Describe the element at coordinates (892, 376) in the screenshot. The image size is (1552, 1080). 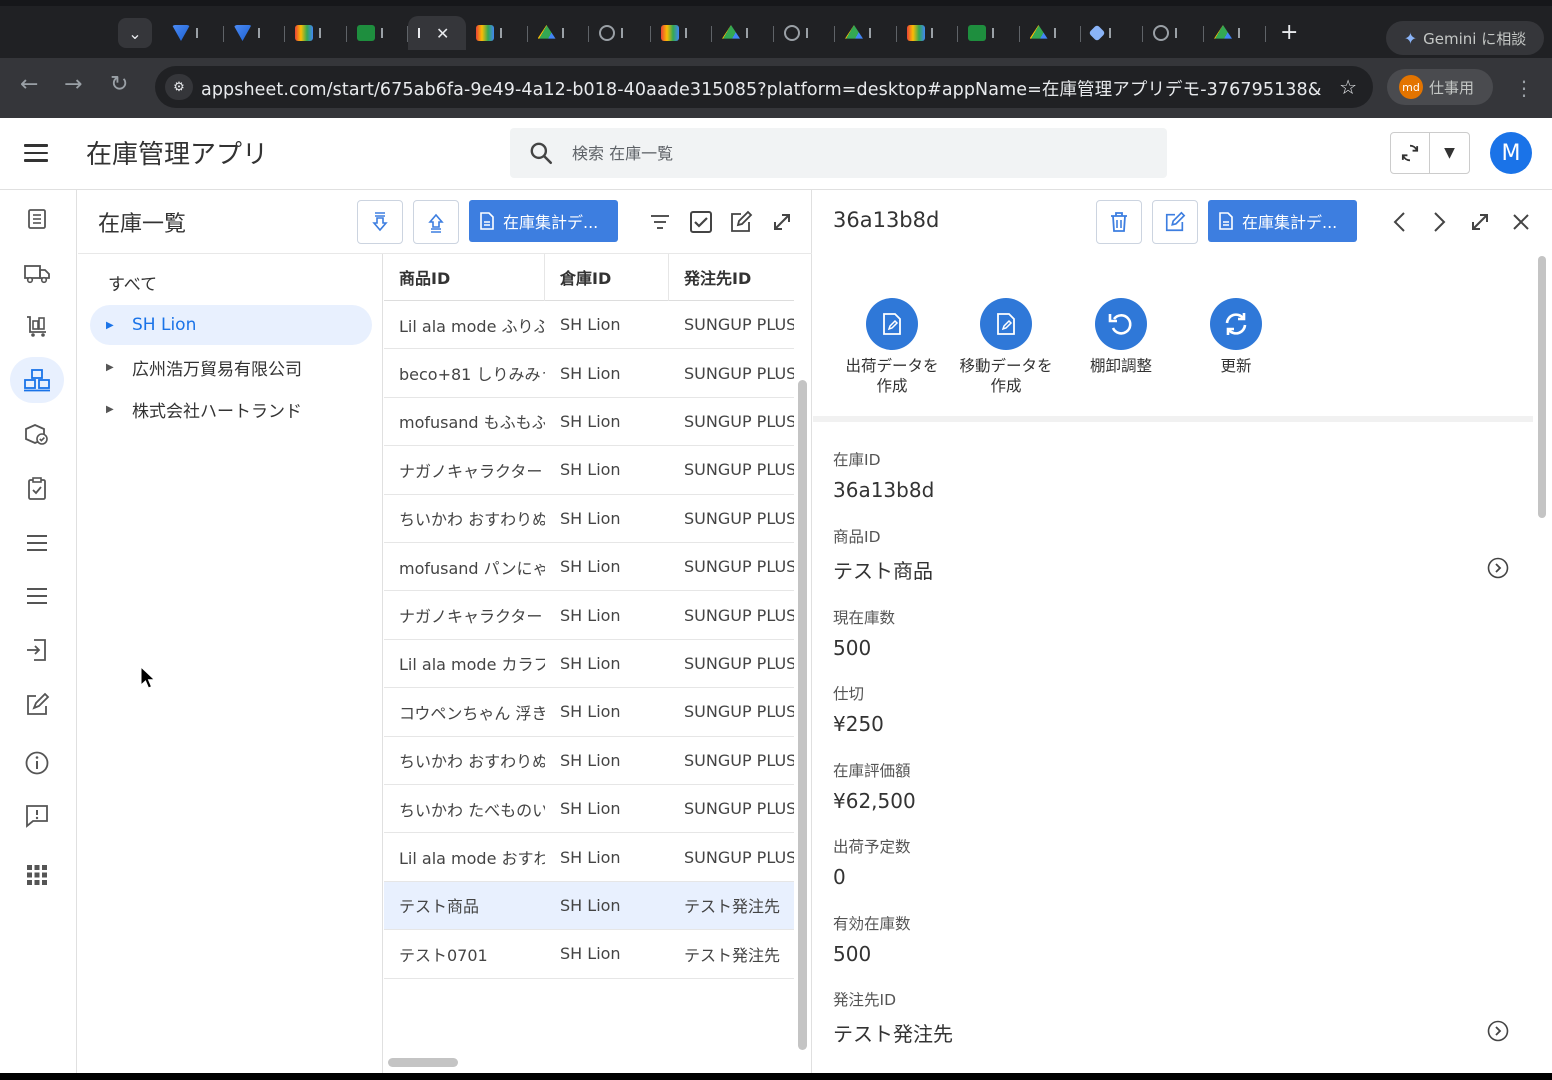
I see `action-label: 出荷データを 作成` at that location.